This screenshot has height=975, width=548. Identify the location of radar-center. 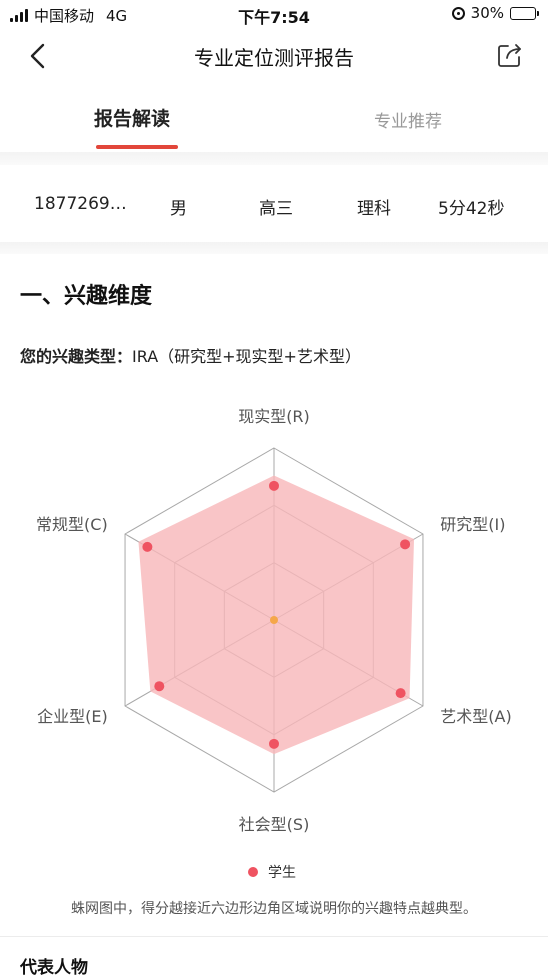
(274, 620).